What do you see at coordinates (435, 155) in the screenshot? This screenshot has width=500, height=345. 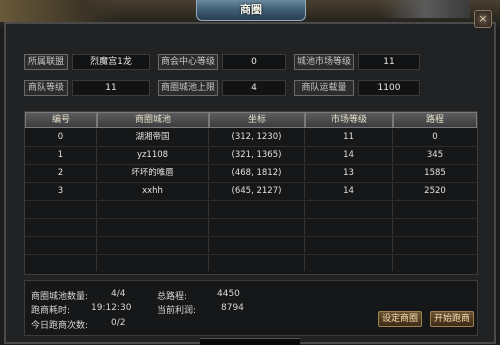 I see `cell-distance: 345` at bounding box center [435, 155].